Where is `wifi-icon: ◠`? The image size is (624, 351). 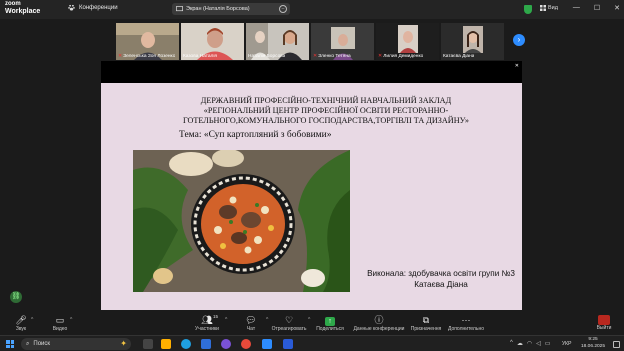
wifi-icon: ◠ is located at coordinates (529, 343).